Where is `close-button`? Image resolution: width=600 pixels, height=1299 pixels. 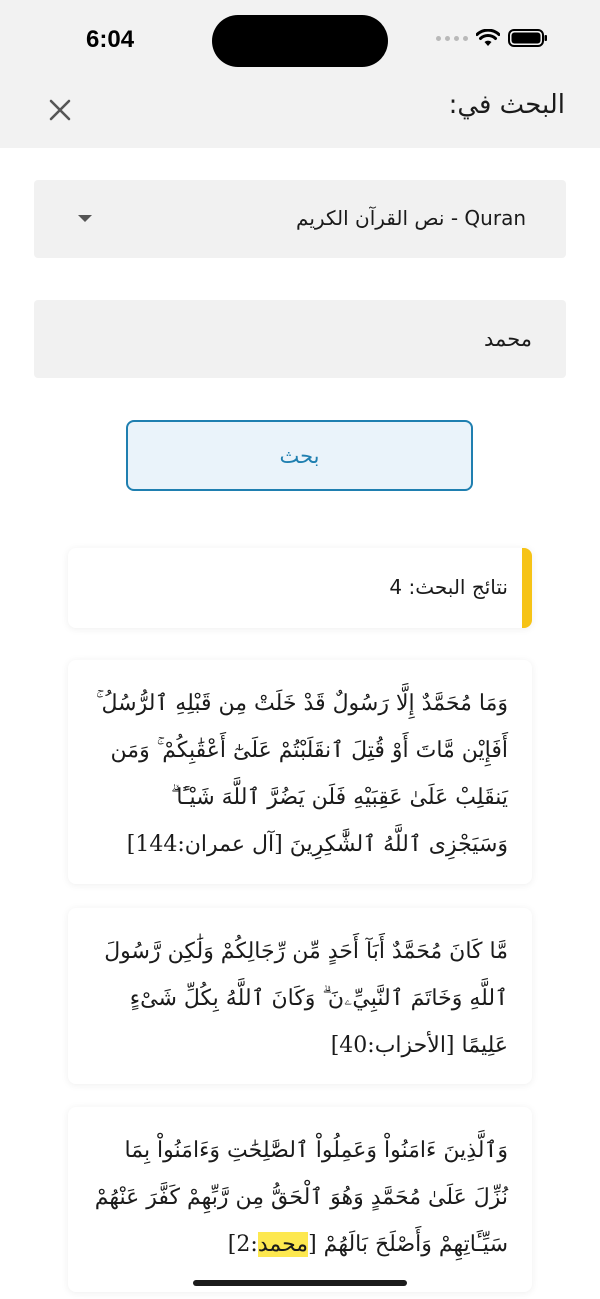
close-button is located at coordinates (60, 110).